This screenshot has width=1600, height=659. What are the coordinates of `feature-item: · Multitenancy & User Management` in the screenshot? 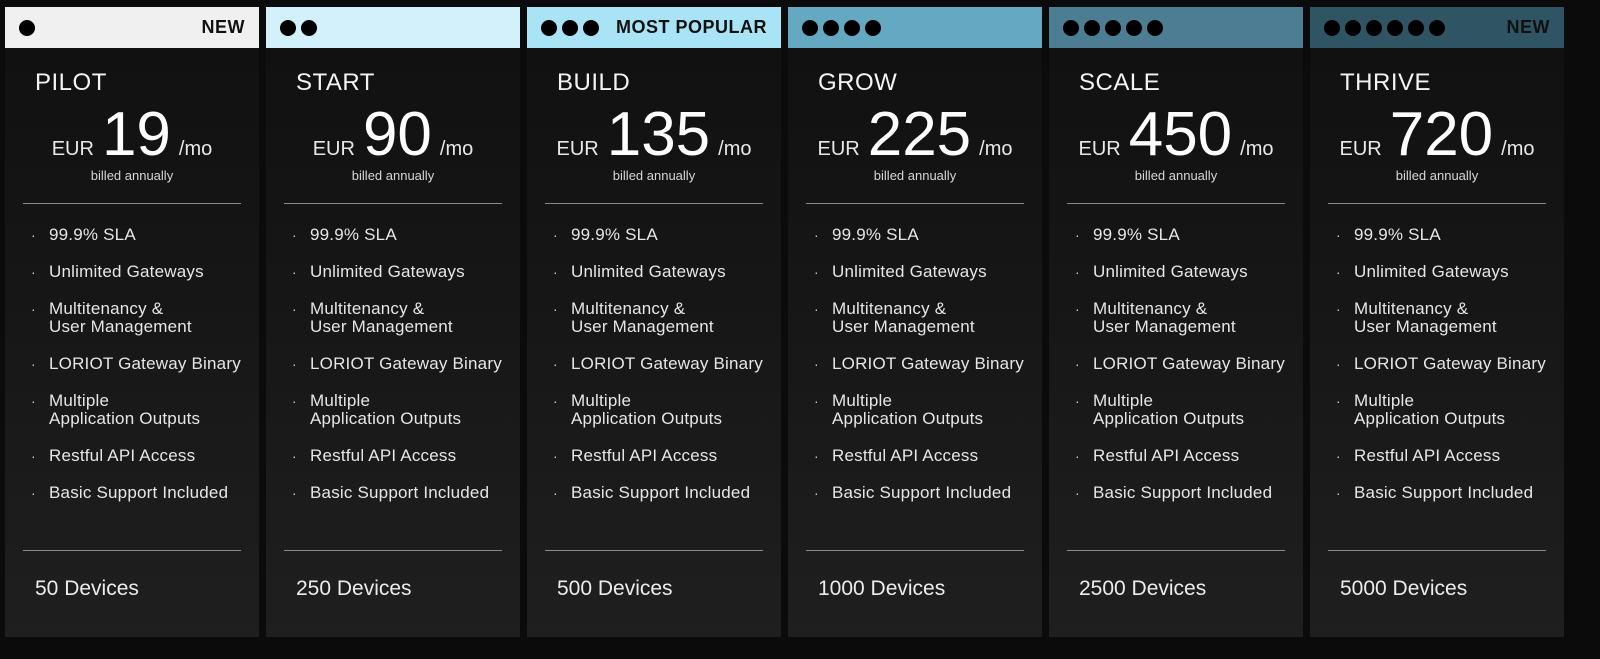 It's located at (1441, 318).